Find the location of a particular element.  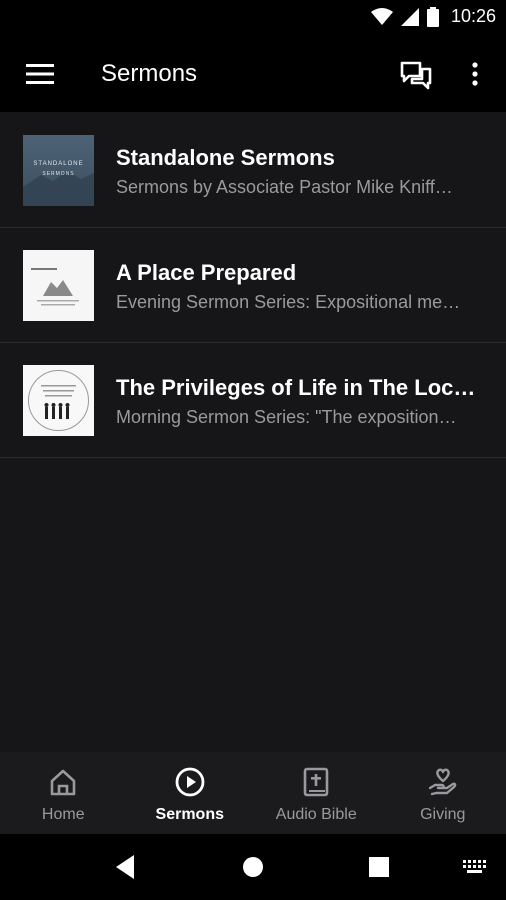

keyboard-icon is located at coordinates (475, 867).